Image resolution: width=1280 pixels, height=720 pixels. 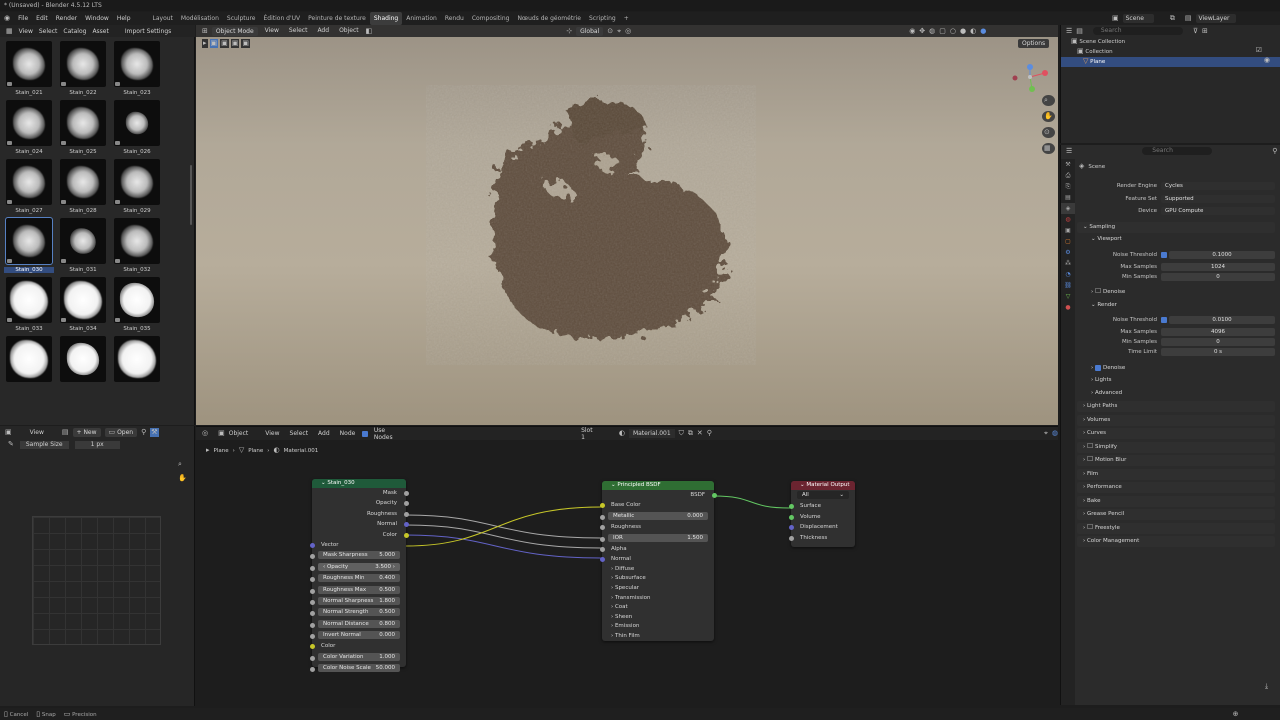 What do you see at coordinates (357, 646) in the screenshot?
I see `input-color: Color` at bounding box center [357, 646].